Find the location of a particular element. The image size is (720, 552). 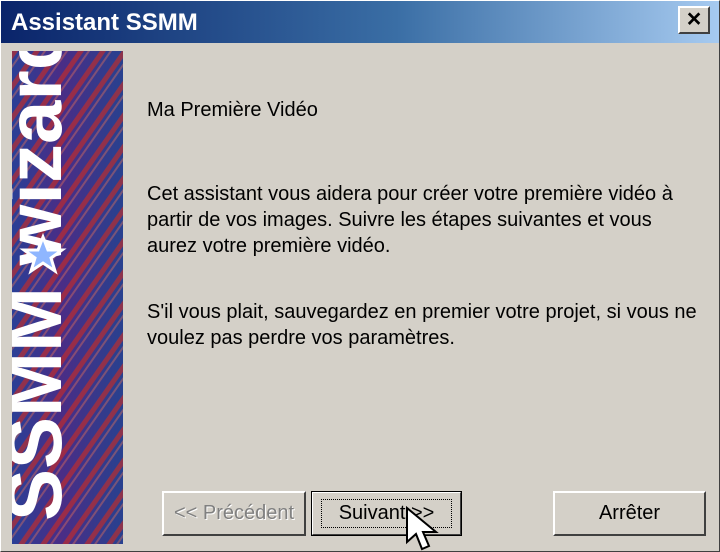

previous-button: << Précédent is located at coordinates (234, 513).